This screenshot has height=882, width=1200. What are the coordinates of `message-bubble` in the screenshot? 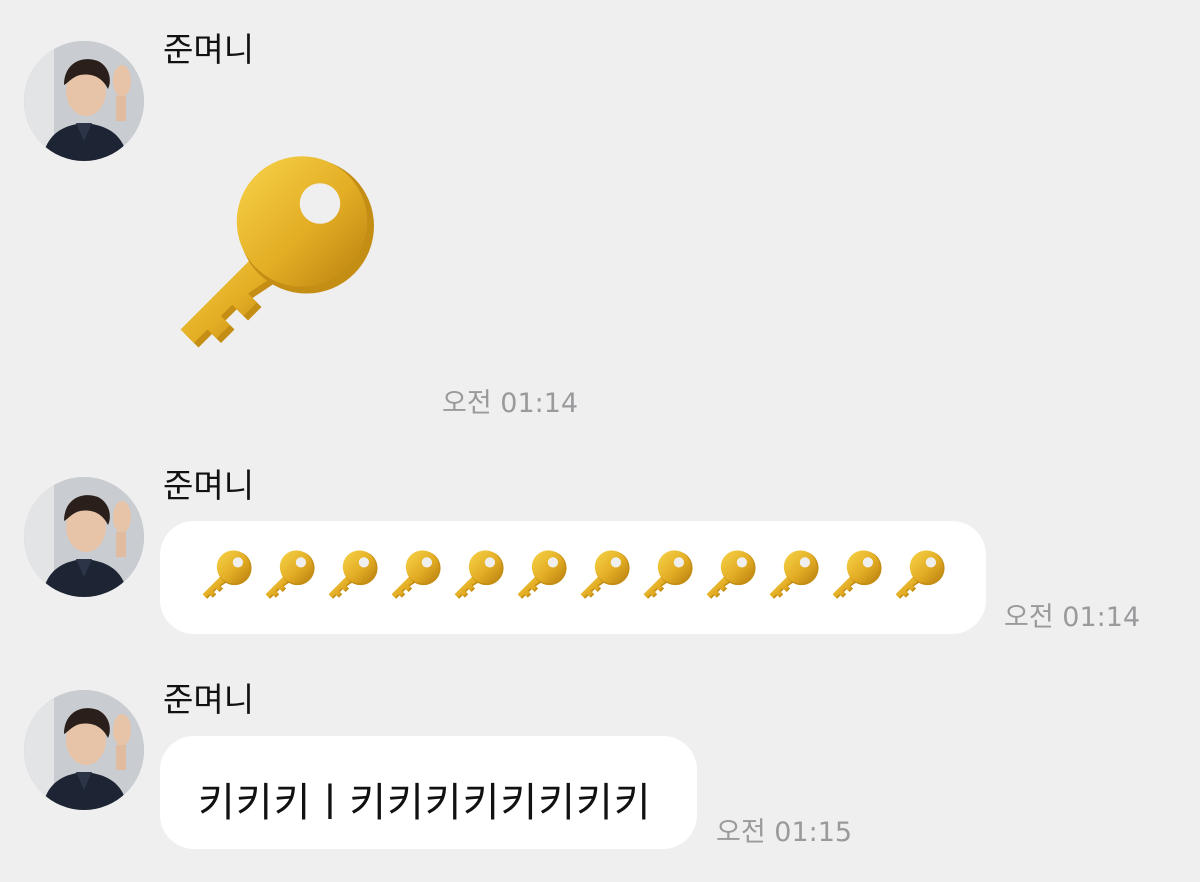 It's located at (573, 577).